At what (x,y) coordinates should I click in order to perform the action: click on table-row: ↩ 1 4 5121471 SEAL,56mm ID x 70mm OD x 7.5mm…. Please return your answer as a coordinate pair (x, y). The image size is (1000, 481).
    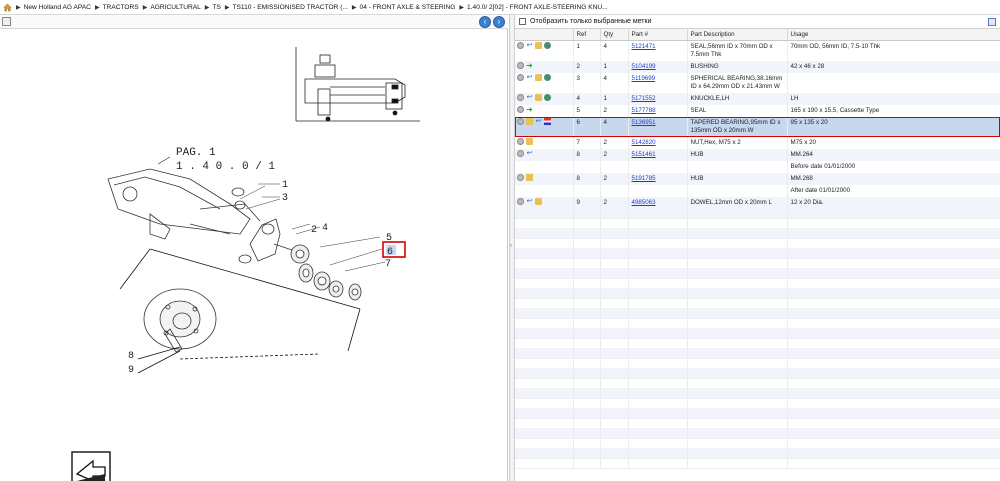
    Looking at the image, I should click on (757, 50).